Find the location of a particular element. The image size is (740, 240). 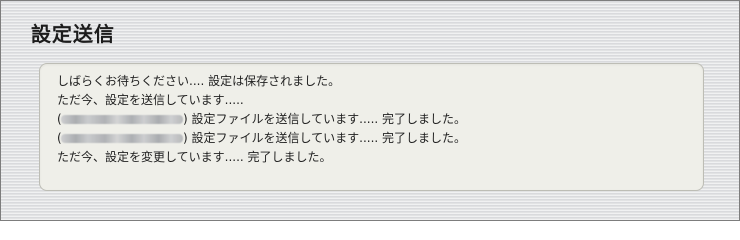

status-line-changing: ただ今、設定を変更しています..... 完了しました。 is located at coordinates (194, 157).